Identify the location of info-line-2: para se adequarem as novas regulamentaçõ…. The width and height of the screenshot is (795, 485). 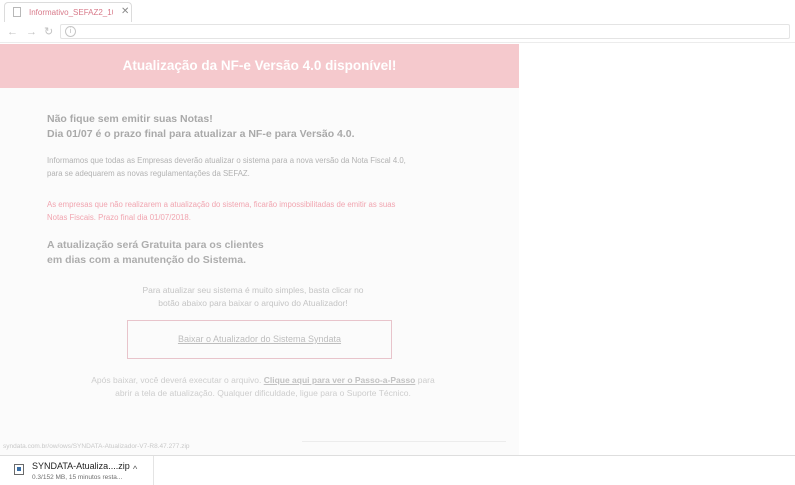
(148, 173).